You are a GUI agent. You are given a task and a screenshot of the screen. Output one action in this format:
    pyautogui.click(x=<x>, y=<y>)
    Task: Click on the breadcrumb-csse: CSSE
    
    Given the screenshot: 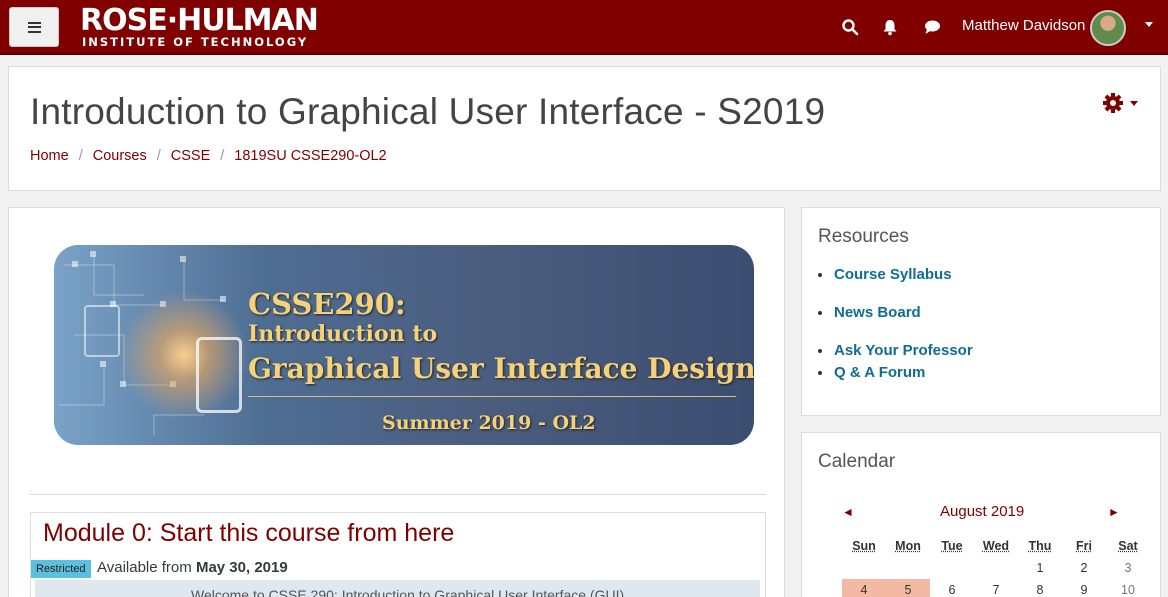 What is the action you would take?
    pyautogui.click(x=191, y=156)
    